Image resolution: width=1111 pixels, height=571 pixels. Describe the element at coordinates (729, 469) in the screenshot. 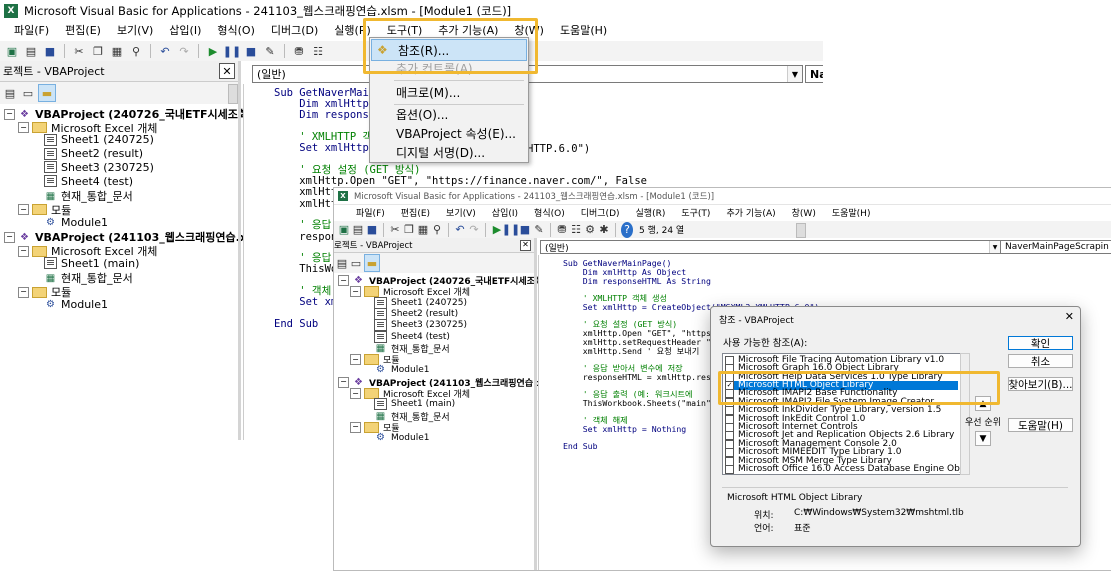

I see `reference-checkbox` at that location.